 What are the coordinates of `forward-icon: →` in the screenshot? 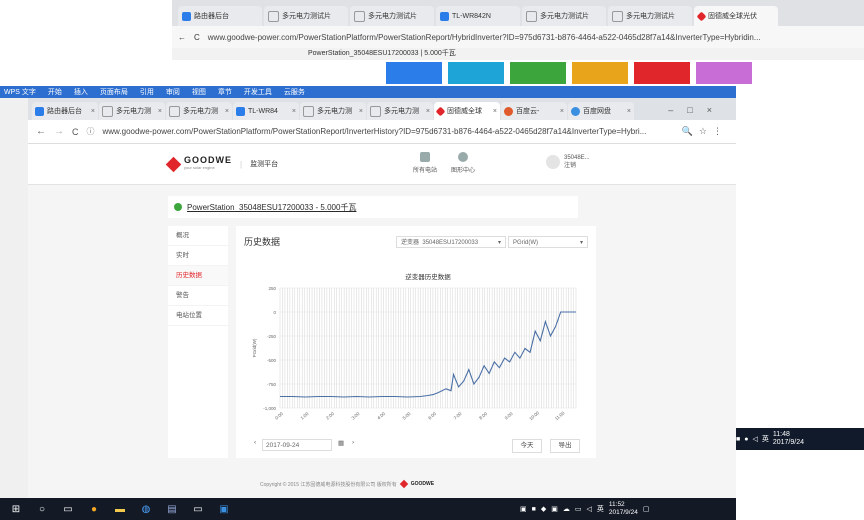 It's located at (59, 131).